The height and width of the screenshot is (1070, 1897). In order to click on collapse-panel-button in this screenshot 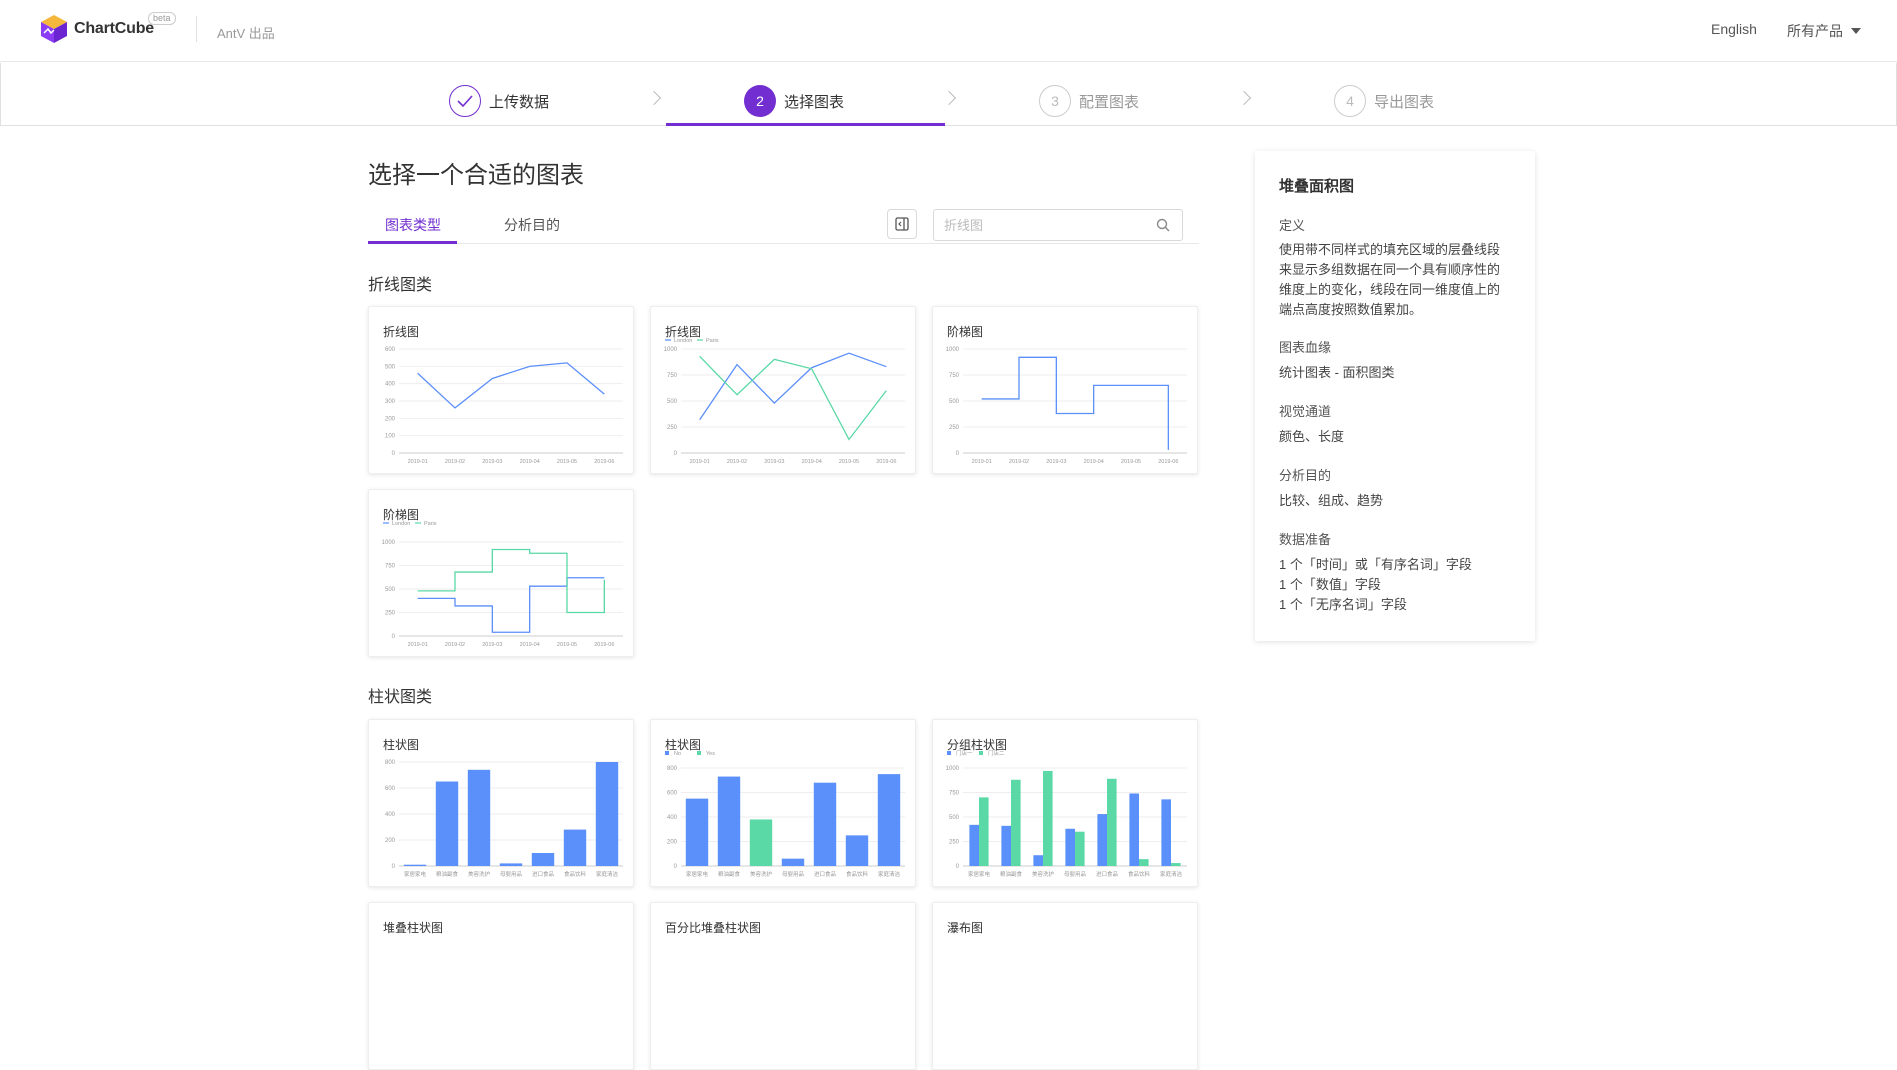, I will do `click(902, 224)`.